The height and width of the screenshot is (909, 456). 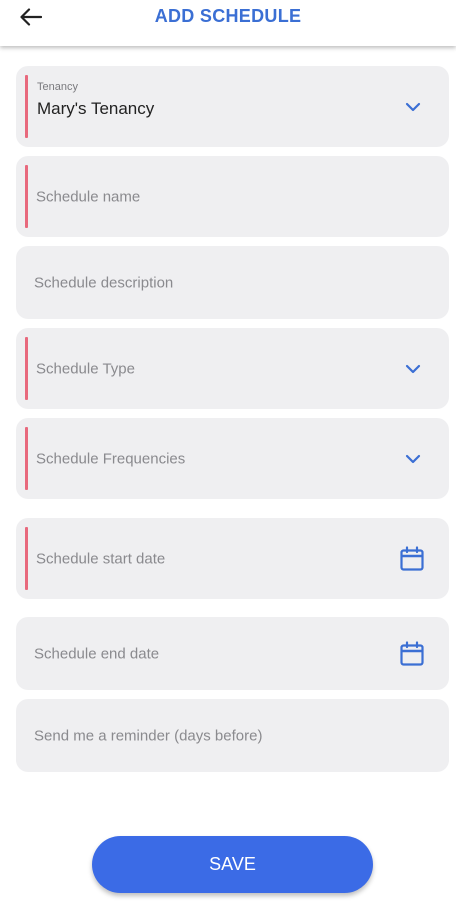 I want to click on schedule-end-date-placeholder: Schedule end date, so click(x=97, y=653).